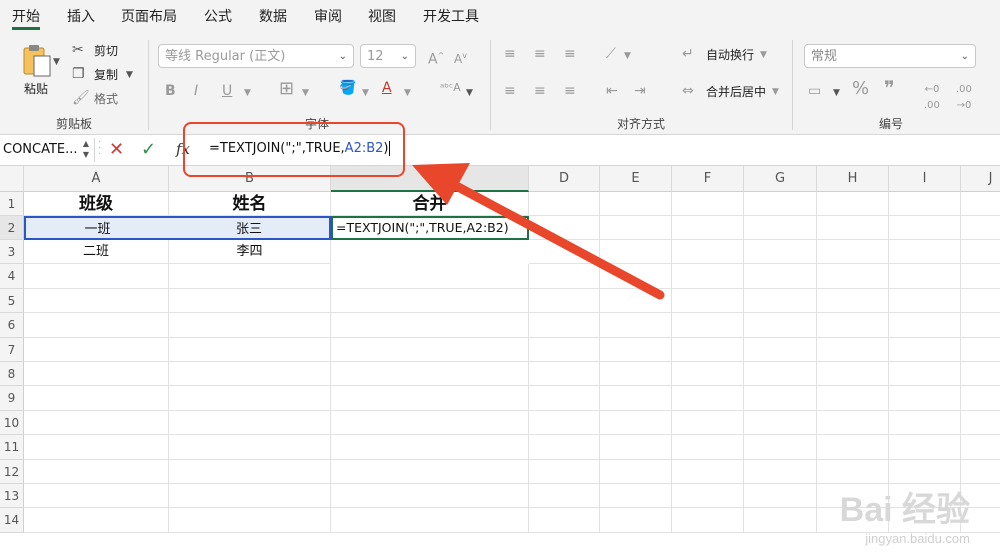 This screenshot has width=1000, height=556. Describe the element at coordinates (256, 56) in the screenshot. I see `font-name-select: 等线 Regular (正文) ⌄` at that location.